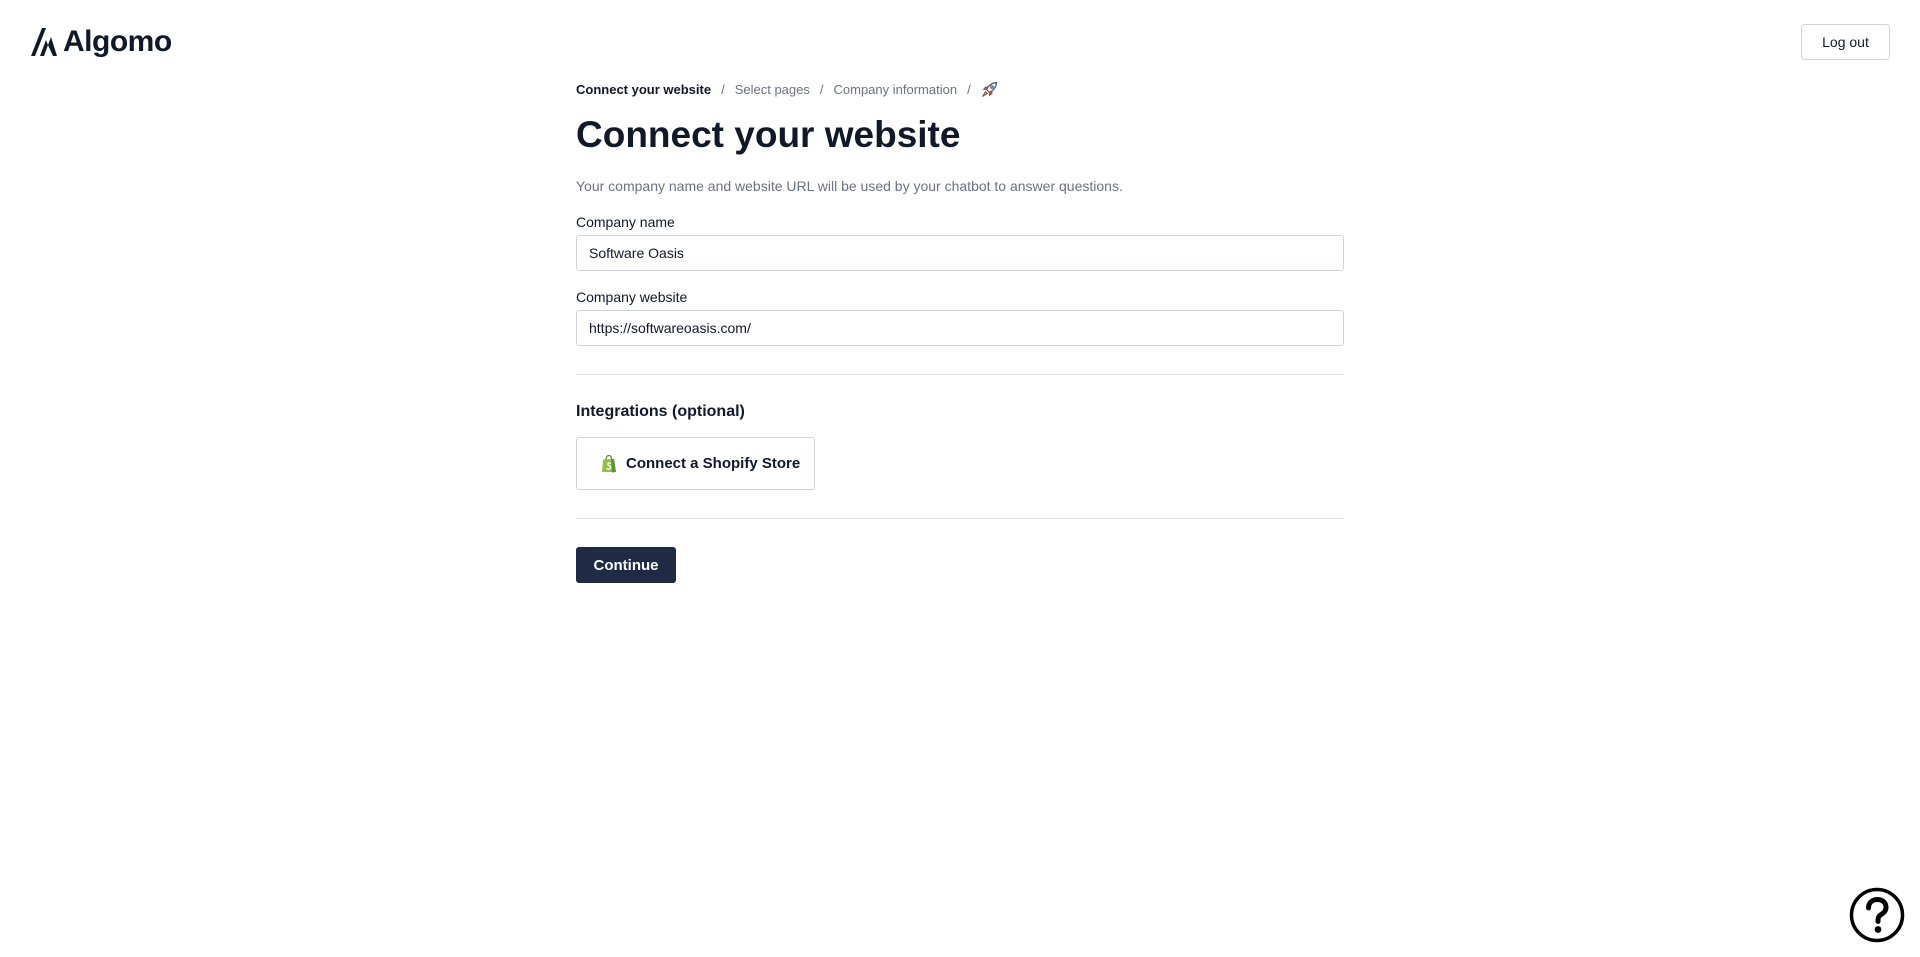 This screenshot has width=1920, height=957. I want to click on help-button, so click(1877, 915).